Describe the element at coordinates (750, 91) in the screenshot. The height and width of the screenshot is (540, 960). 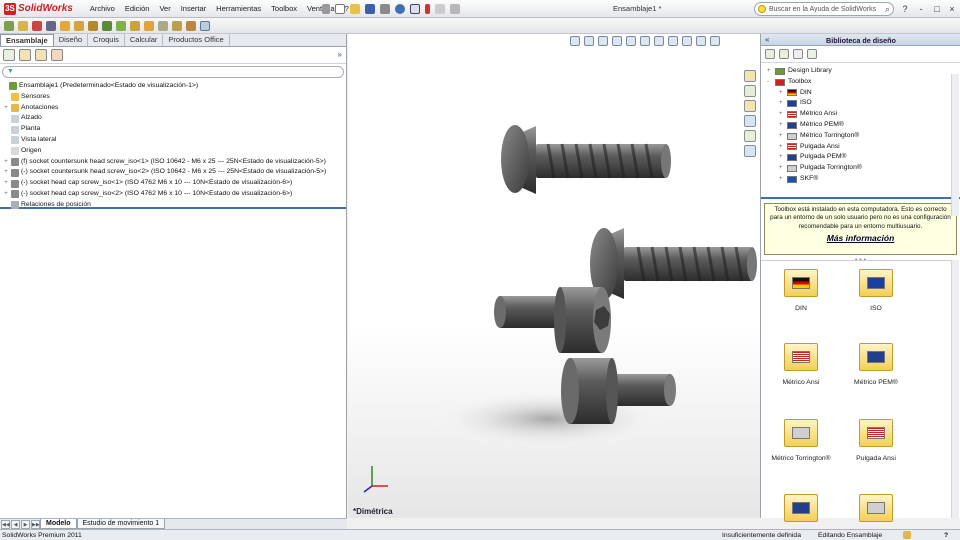
I see `design-library-tab-icon` at that location.